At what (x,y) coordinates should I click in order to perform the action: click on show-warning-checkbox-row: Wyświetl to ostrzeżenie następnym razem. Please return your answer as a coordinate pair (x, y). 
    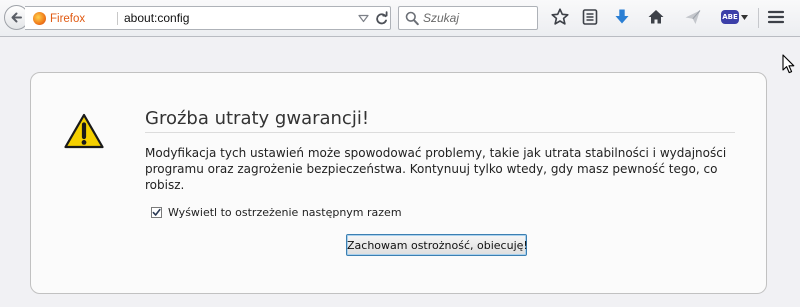
    Looking at the image, I should click on (276, 212).